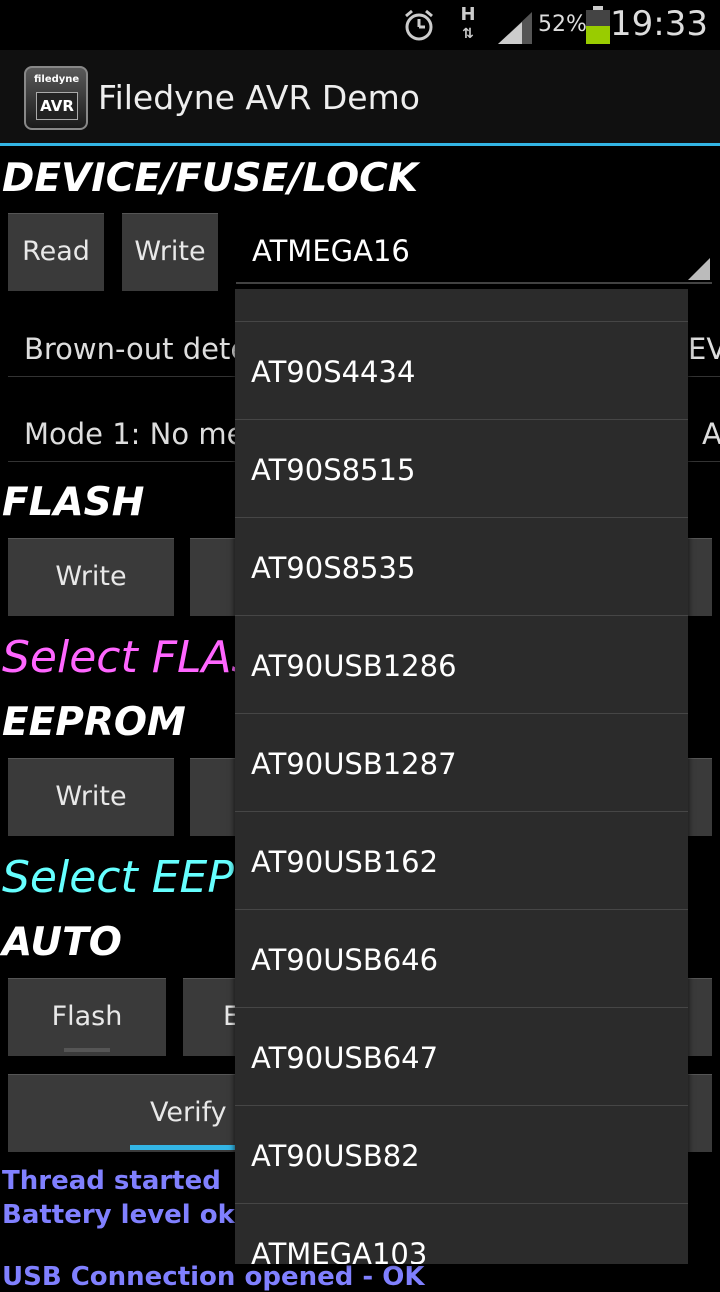 The width and height of the screenshot is (720, 1292). Describe the element at coordinates (461, 958) in the screenshot. I see `dropdown-item: AT90USB646` at that location.